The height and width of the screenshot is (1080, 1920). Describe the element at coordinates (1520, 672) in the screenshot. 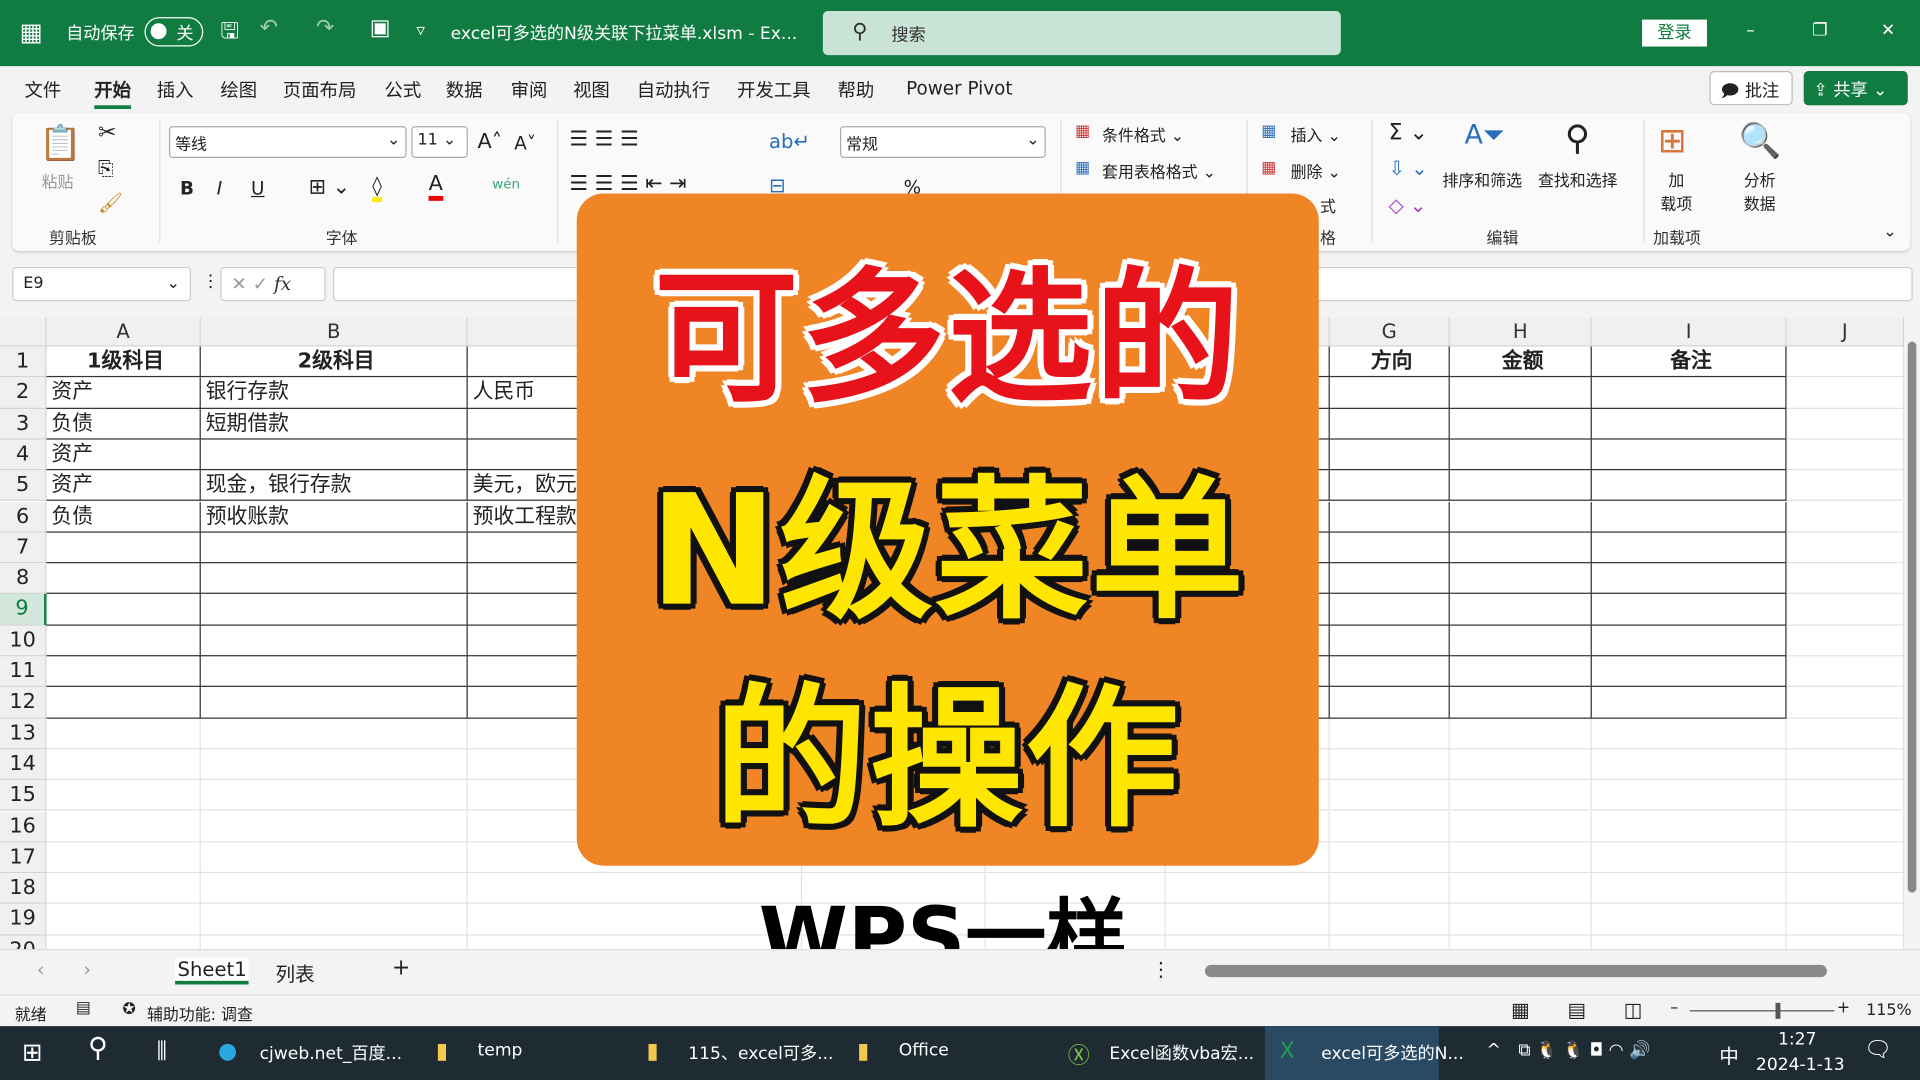

I see `cell-H11` at that location.